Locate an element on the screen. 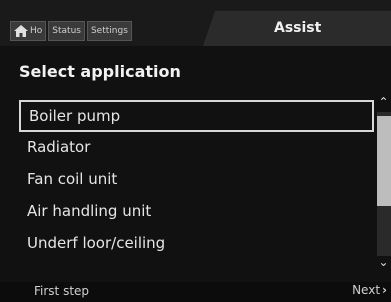  chevron-down-icon: ⌄ is located at coordinates (383, 262).